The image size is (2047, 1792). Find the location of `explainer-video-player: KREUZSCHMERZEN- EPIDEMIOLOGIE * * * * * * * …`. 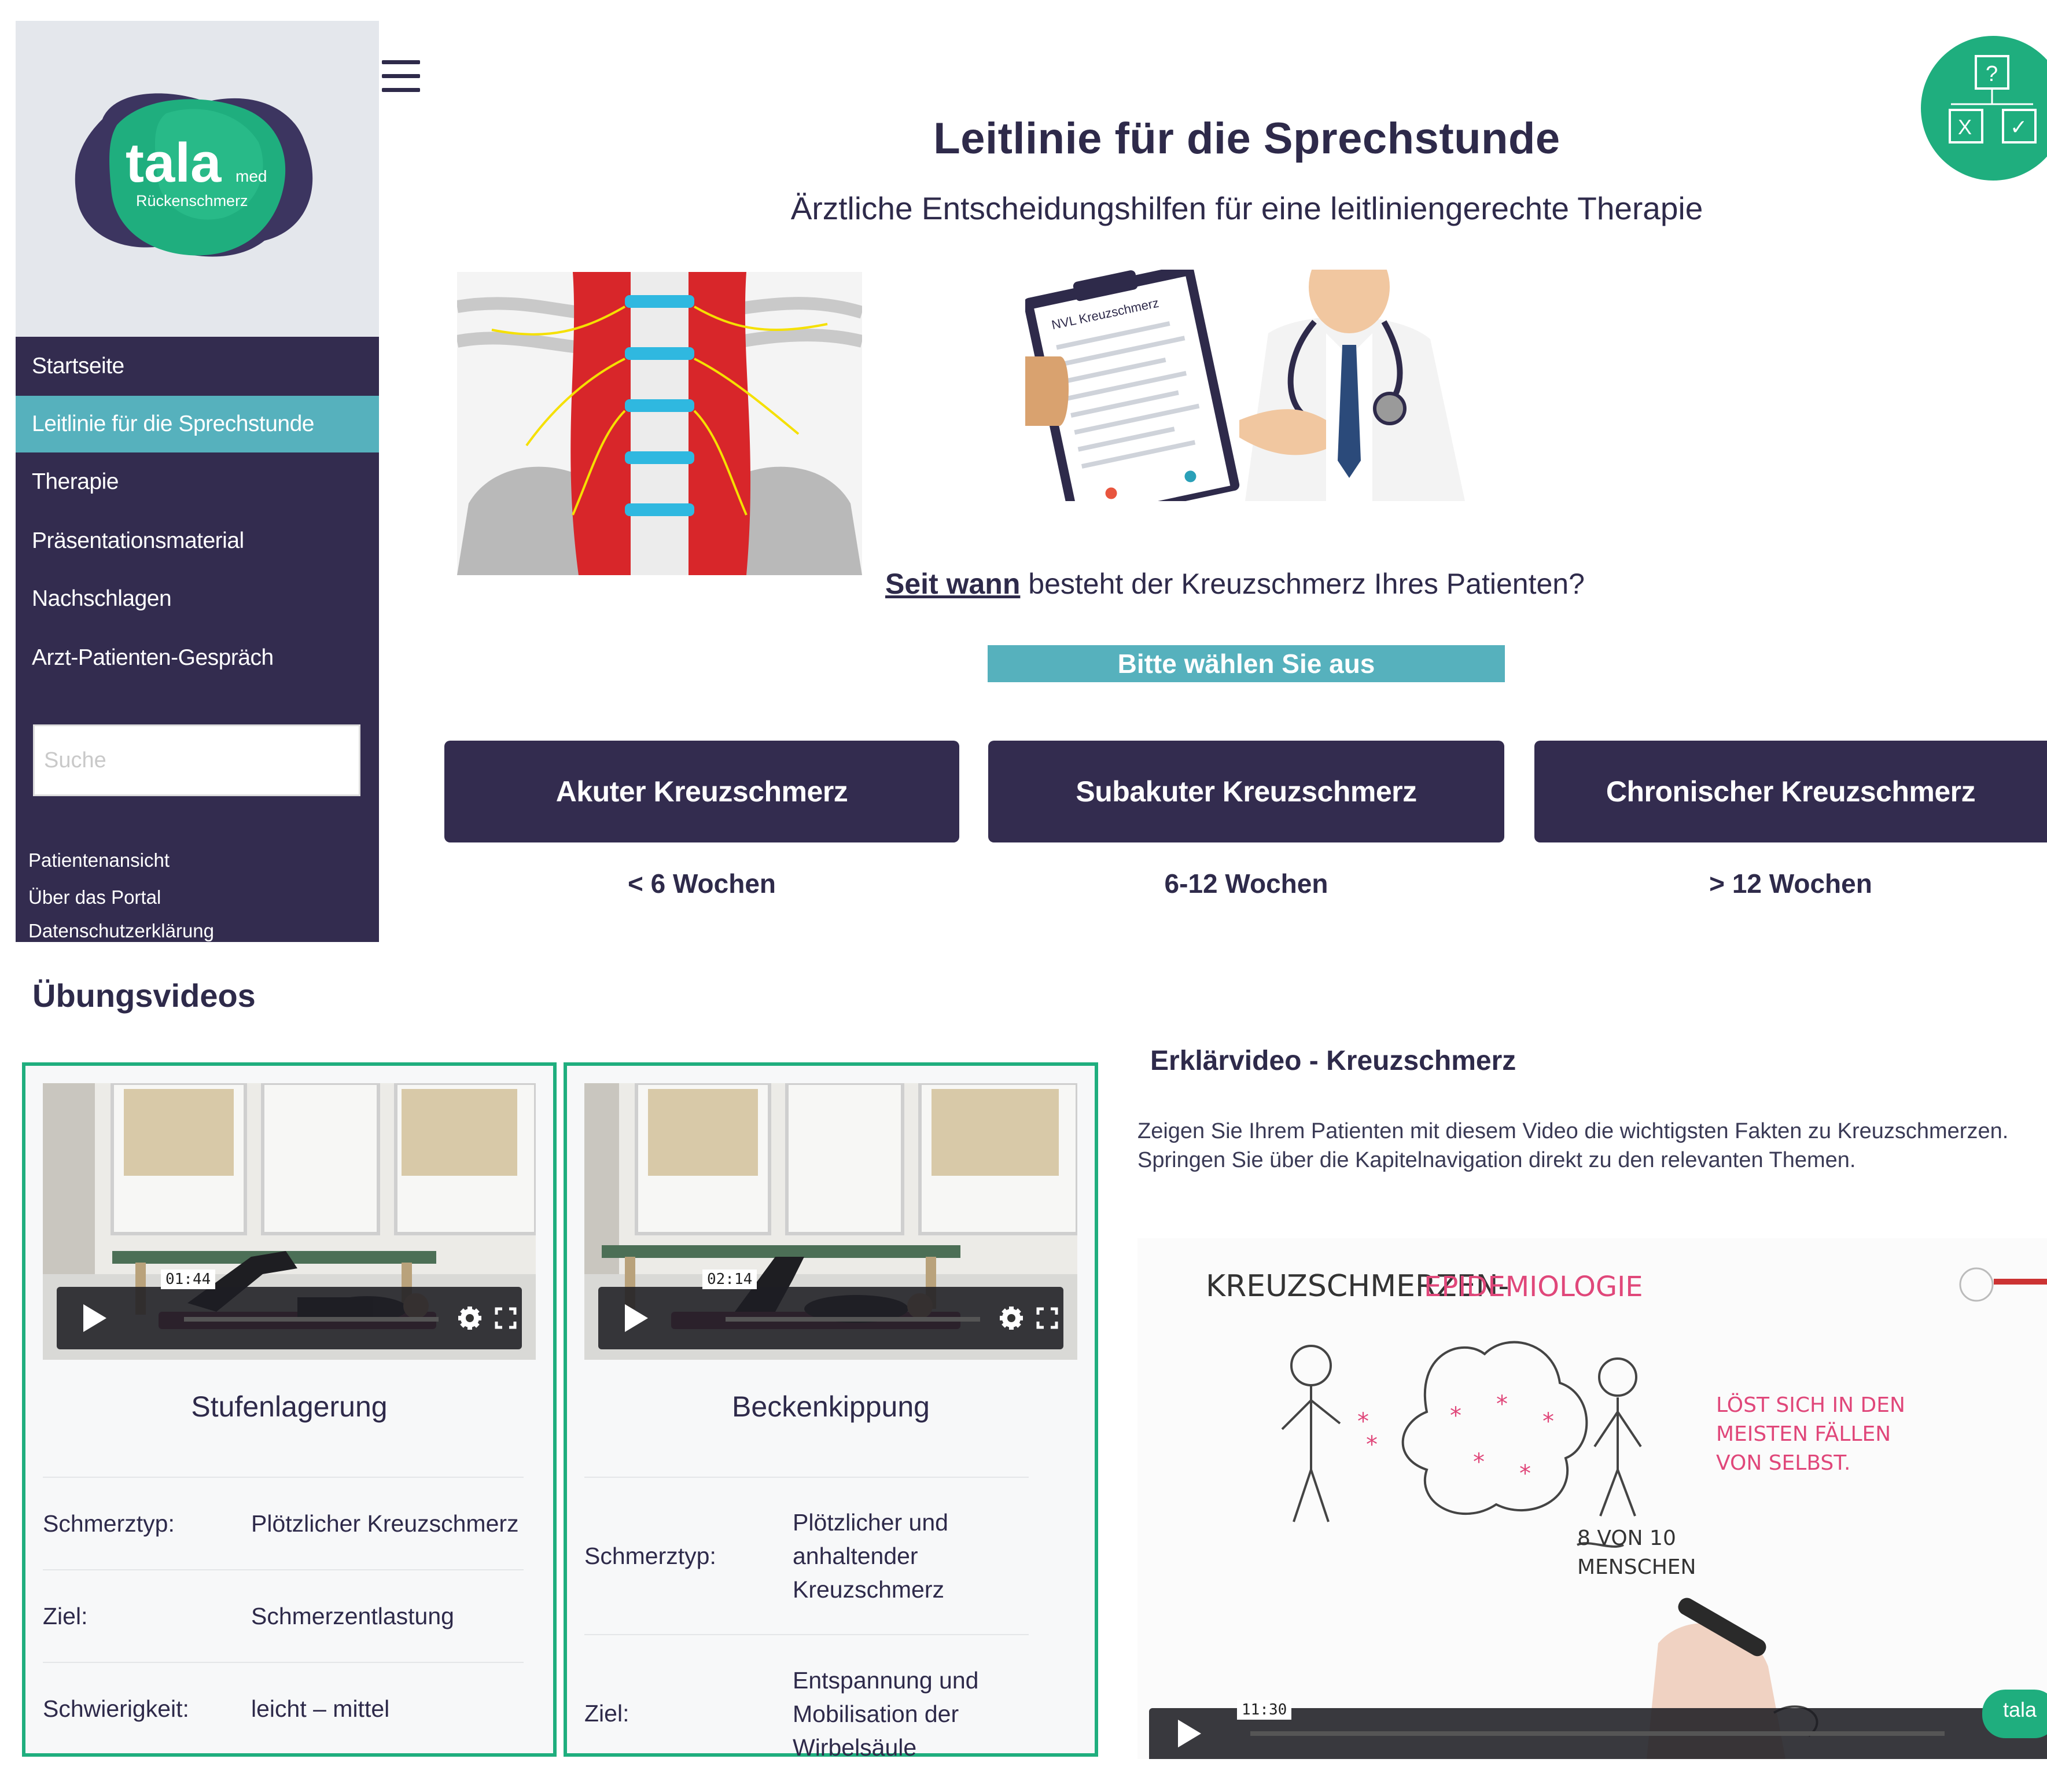

explainer-video-player: KREUZSCHMERZEN- EPIDEMIOLOGIE * * * * * * * … is located at coordinates (1592, 1498).